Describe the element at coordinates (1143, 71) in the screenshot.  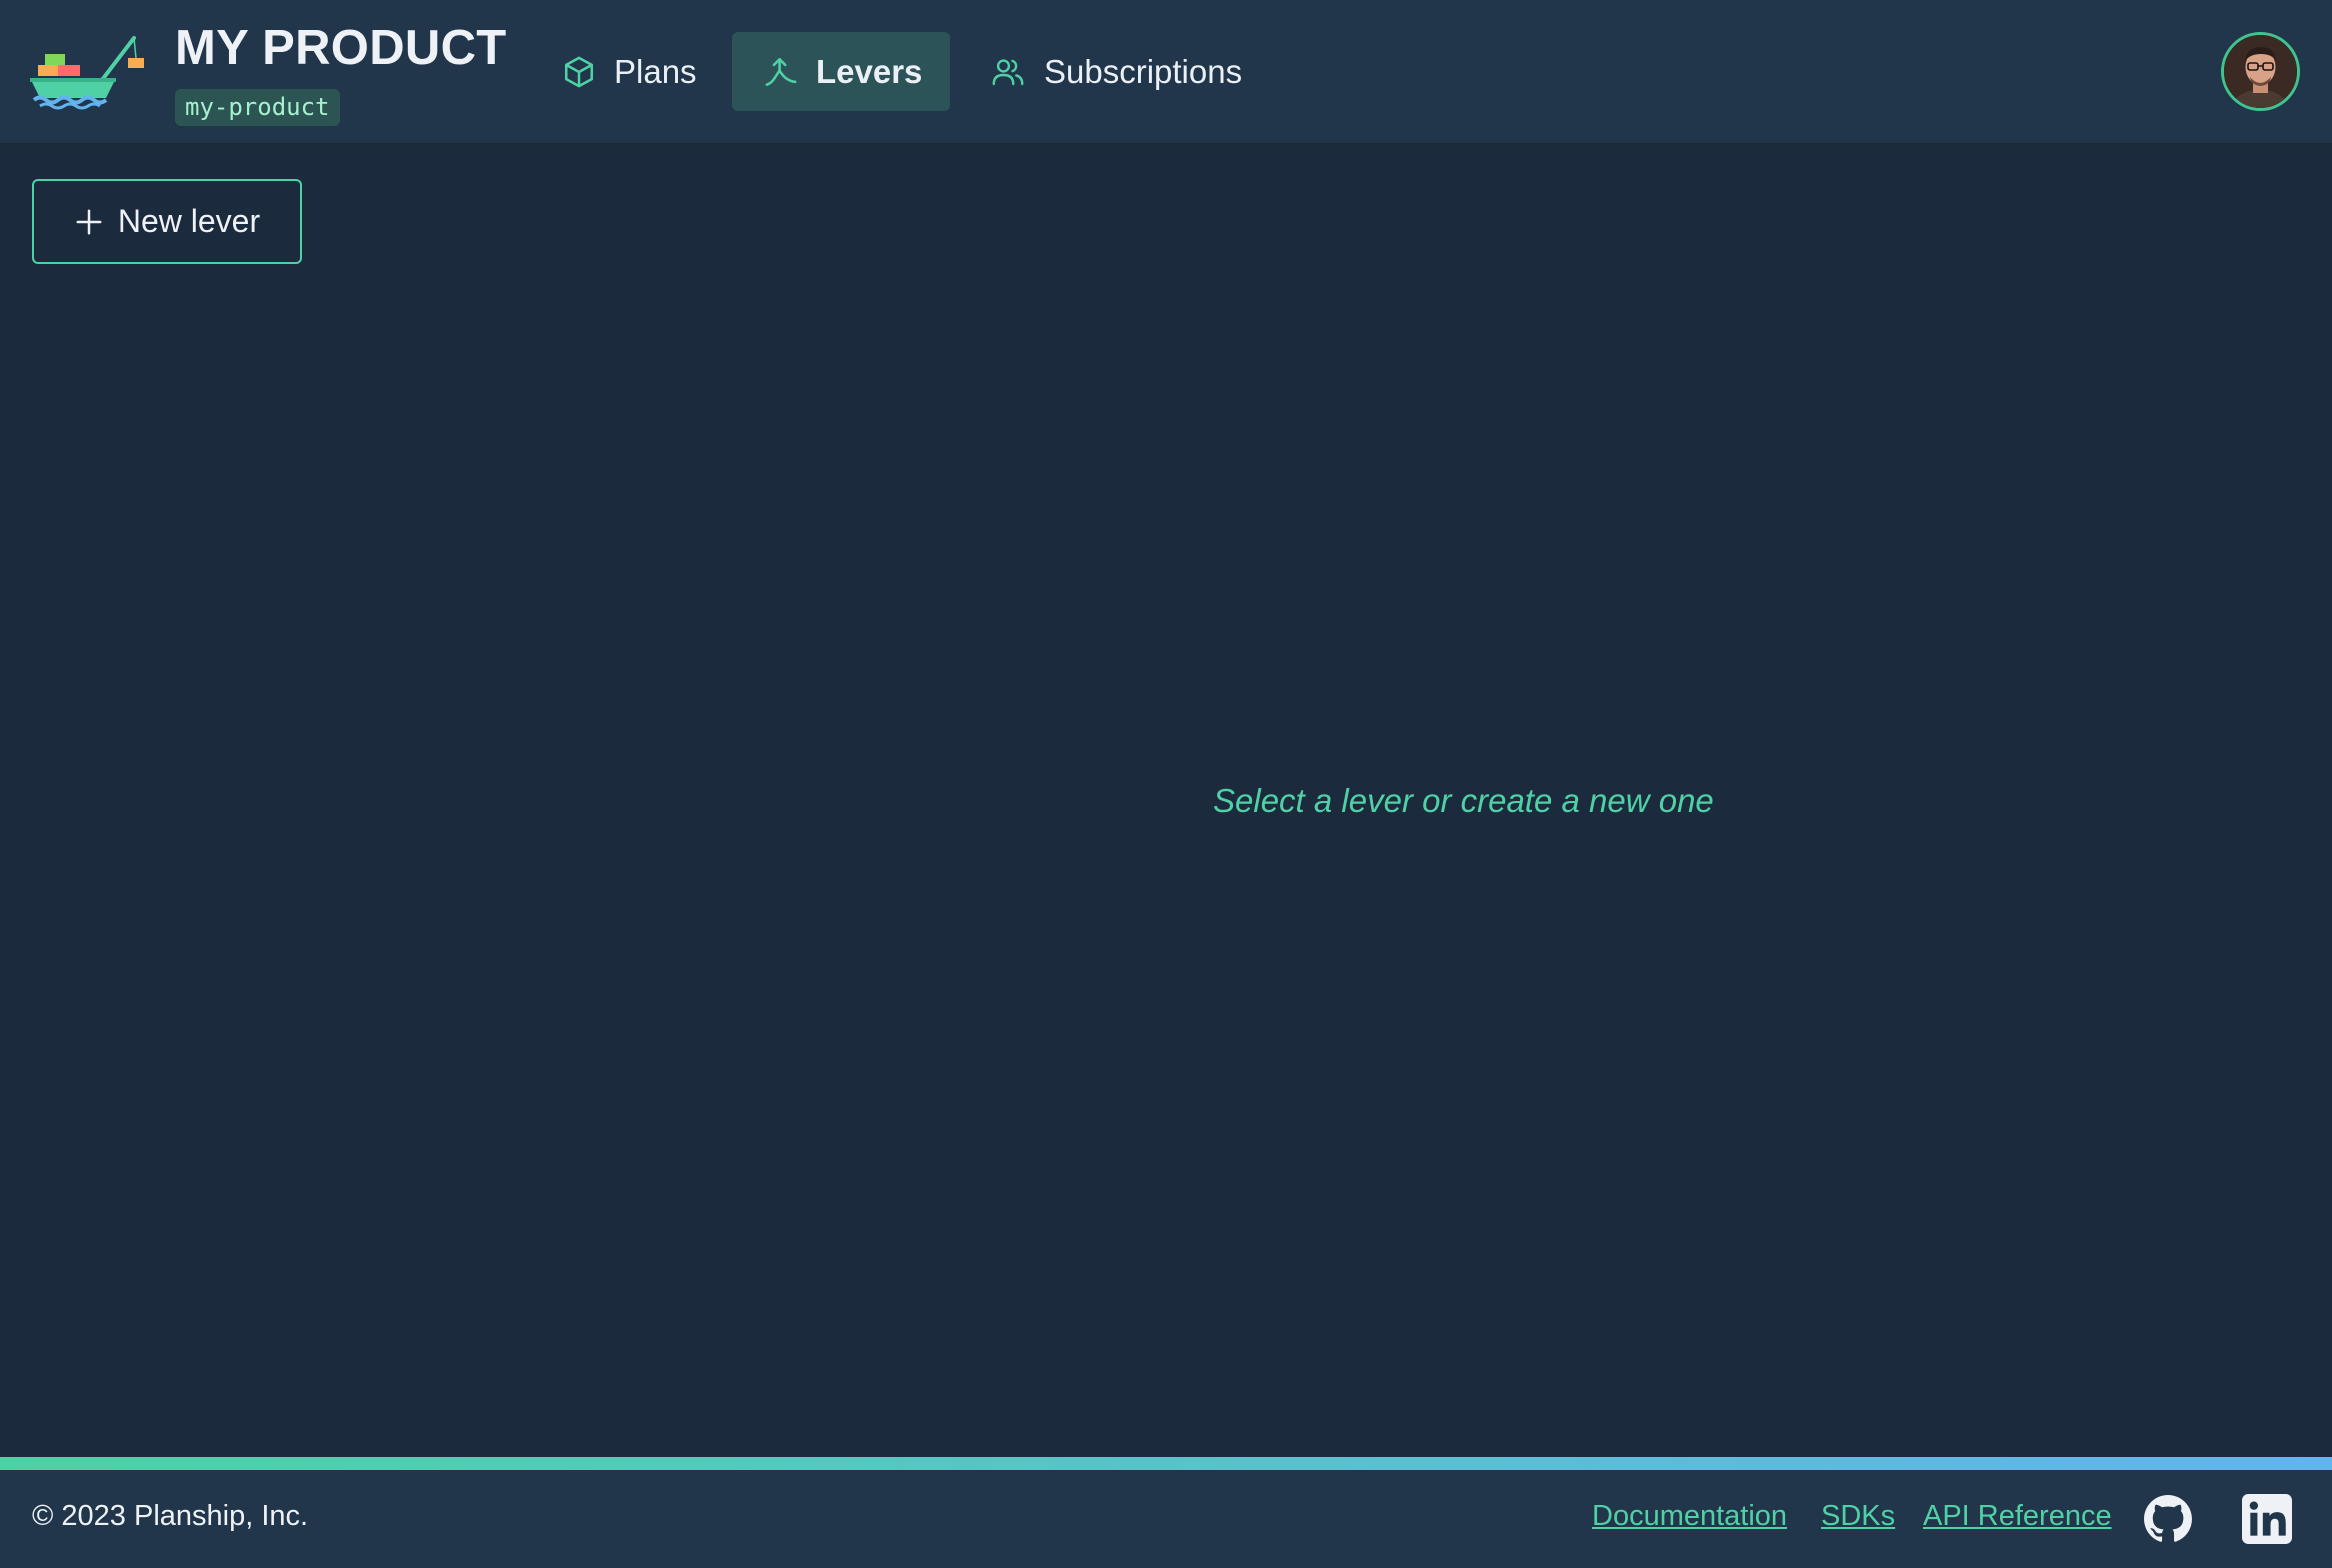
I see `tab-subscriptions-label: Subscriptions` at that location.